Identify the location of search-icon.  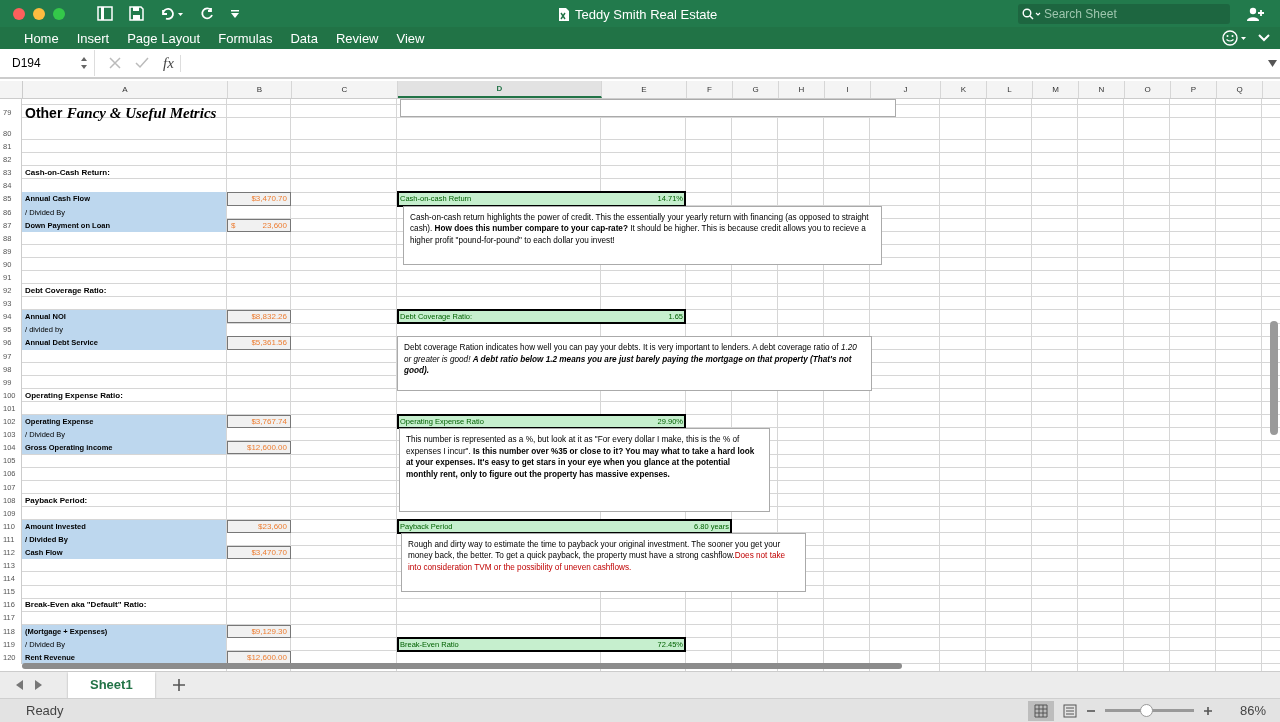
(1032, 14).